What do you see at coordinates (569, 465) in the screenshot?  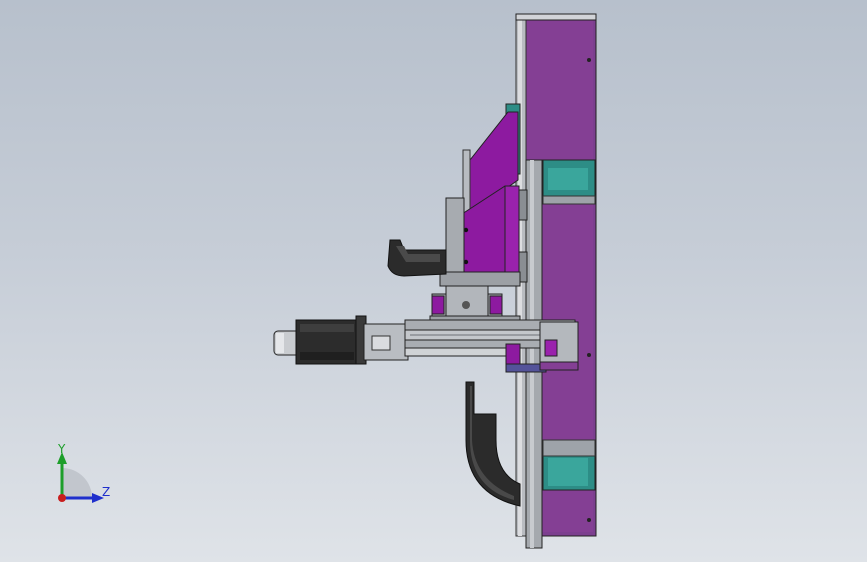 I see `teal-bracket-lower` at bounding box center [569, 465].